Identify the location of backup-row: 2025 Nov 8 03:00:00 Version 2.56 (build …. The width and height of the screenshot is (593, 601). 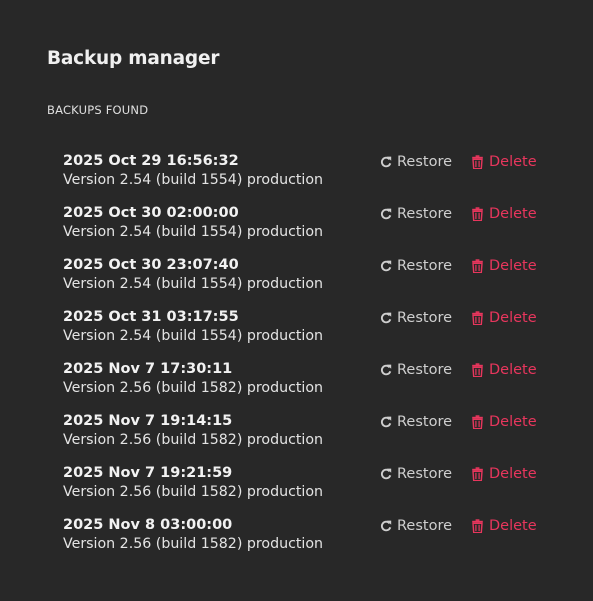
(303, 543).